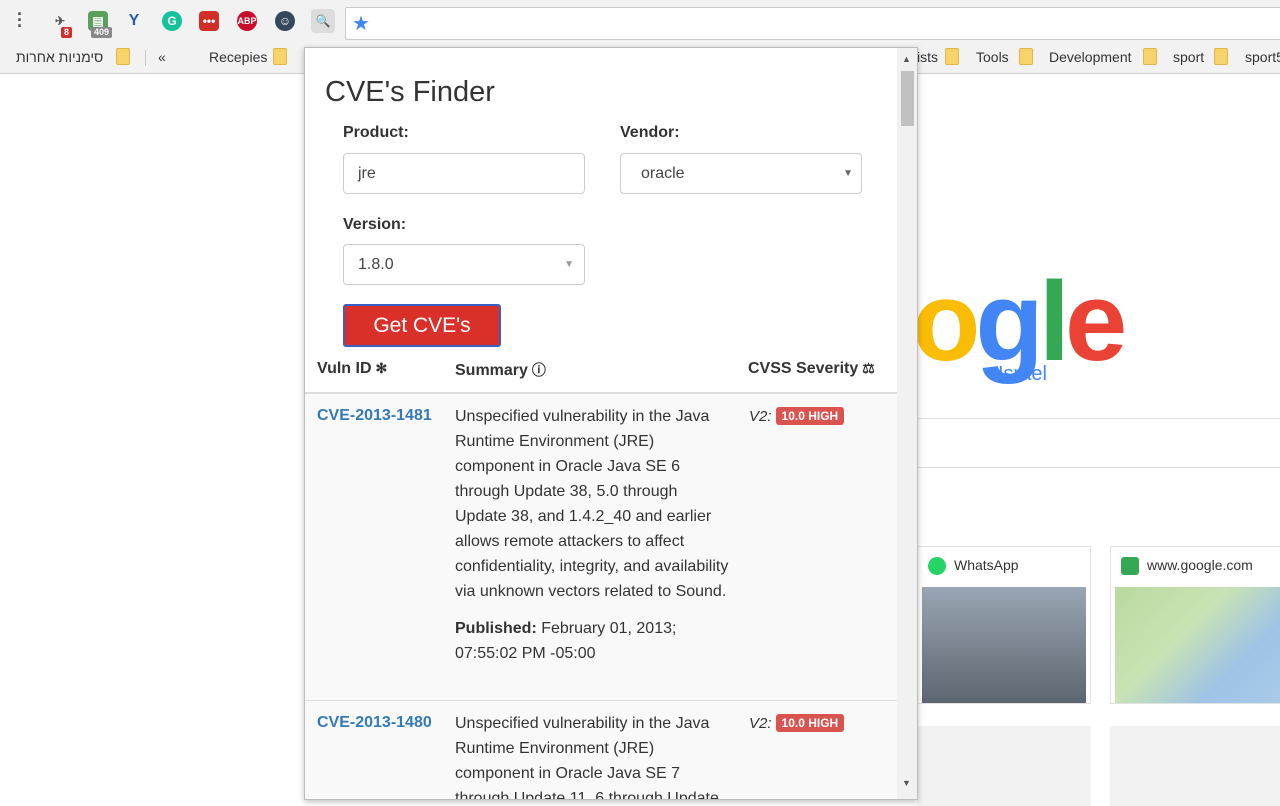  What do you see at coordinates (323, 21) in the screenshot?
I see `magnifier-extension-icon: 🔍` at bounding box center [323, 21].